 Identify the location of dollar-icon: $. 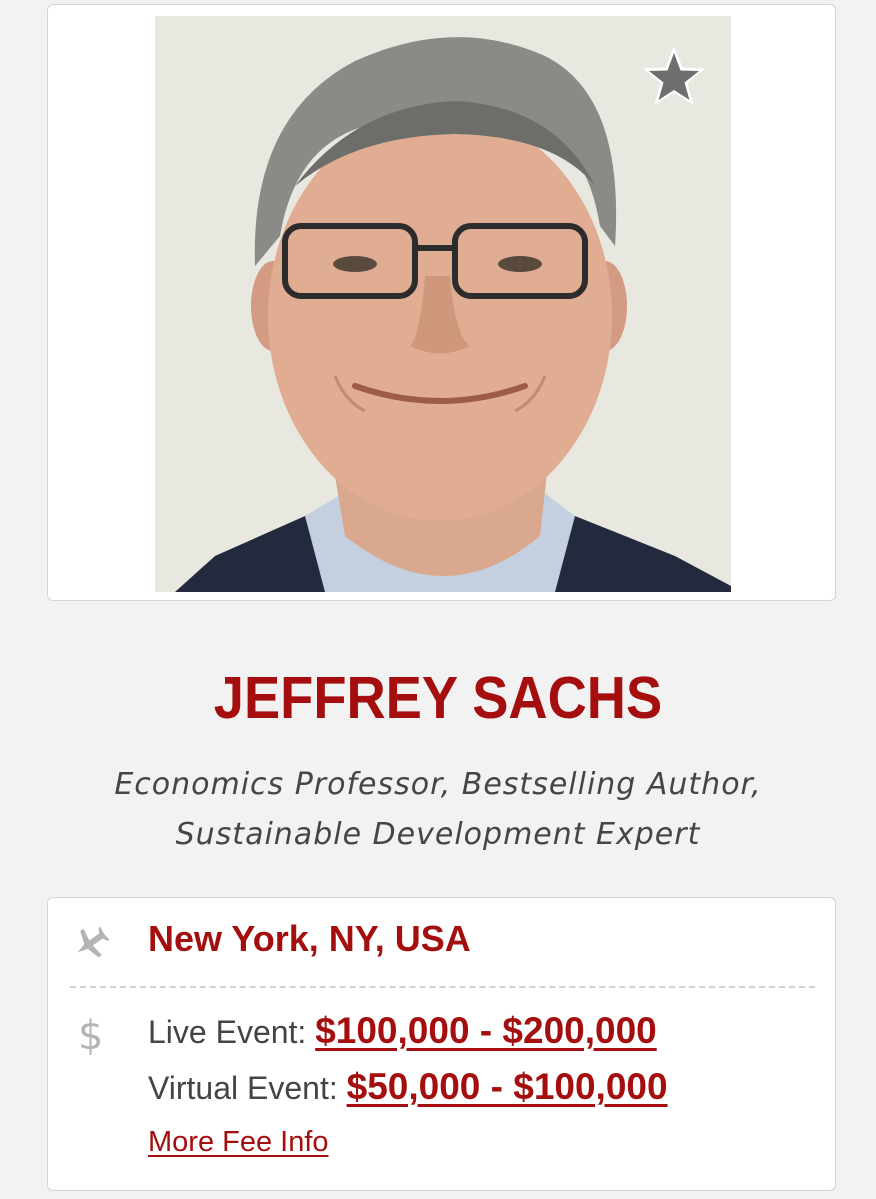
(91, 1036).